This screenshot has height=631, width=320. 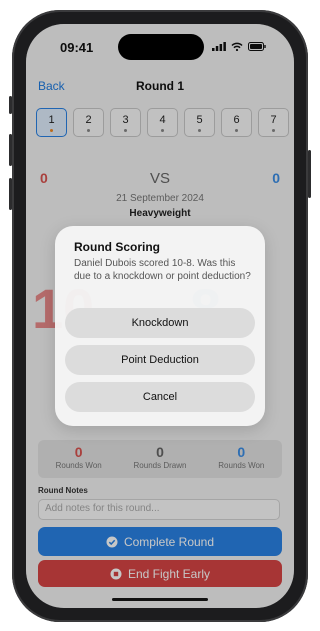 What do you see at coordinates (309, 174) in the screenshot?
I see `power-button` at bounding box center [309, 174].